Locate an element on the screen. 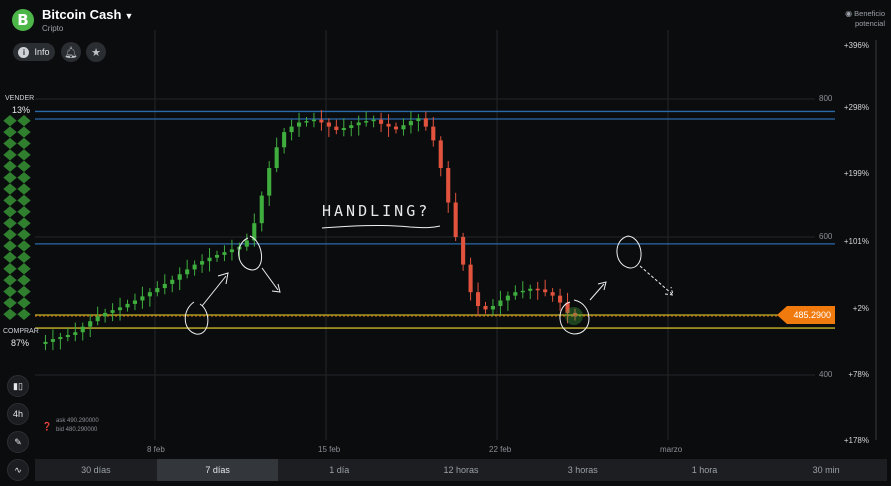 The image size is (891, 486). asset-name: Bitcoin Cash is located at coordinates (82, 14).